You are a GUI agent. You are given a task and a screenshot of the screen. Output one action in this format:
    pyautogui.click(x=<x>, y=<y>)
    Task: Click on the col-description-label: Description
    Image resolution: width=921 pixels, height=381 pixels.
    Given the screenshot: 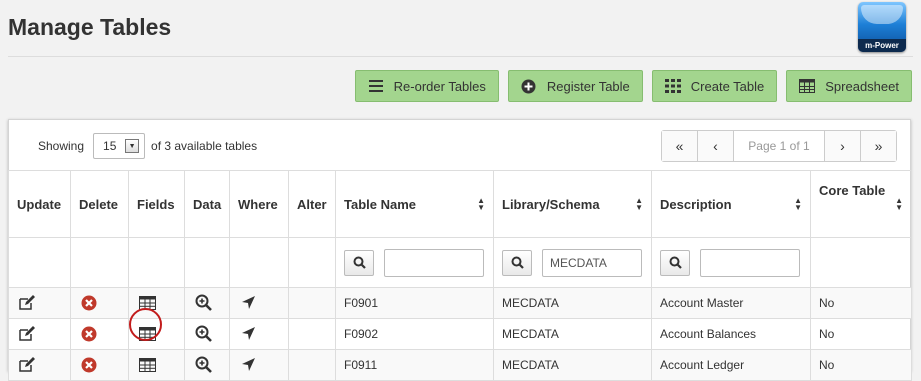 What is the action you would take?
    pyautogui.click(x=696, y=204)
    